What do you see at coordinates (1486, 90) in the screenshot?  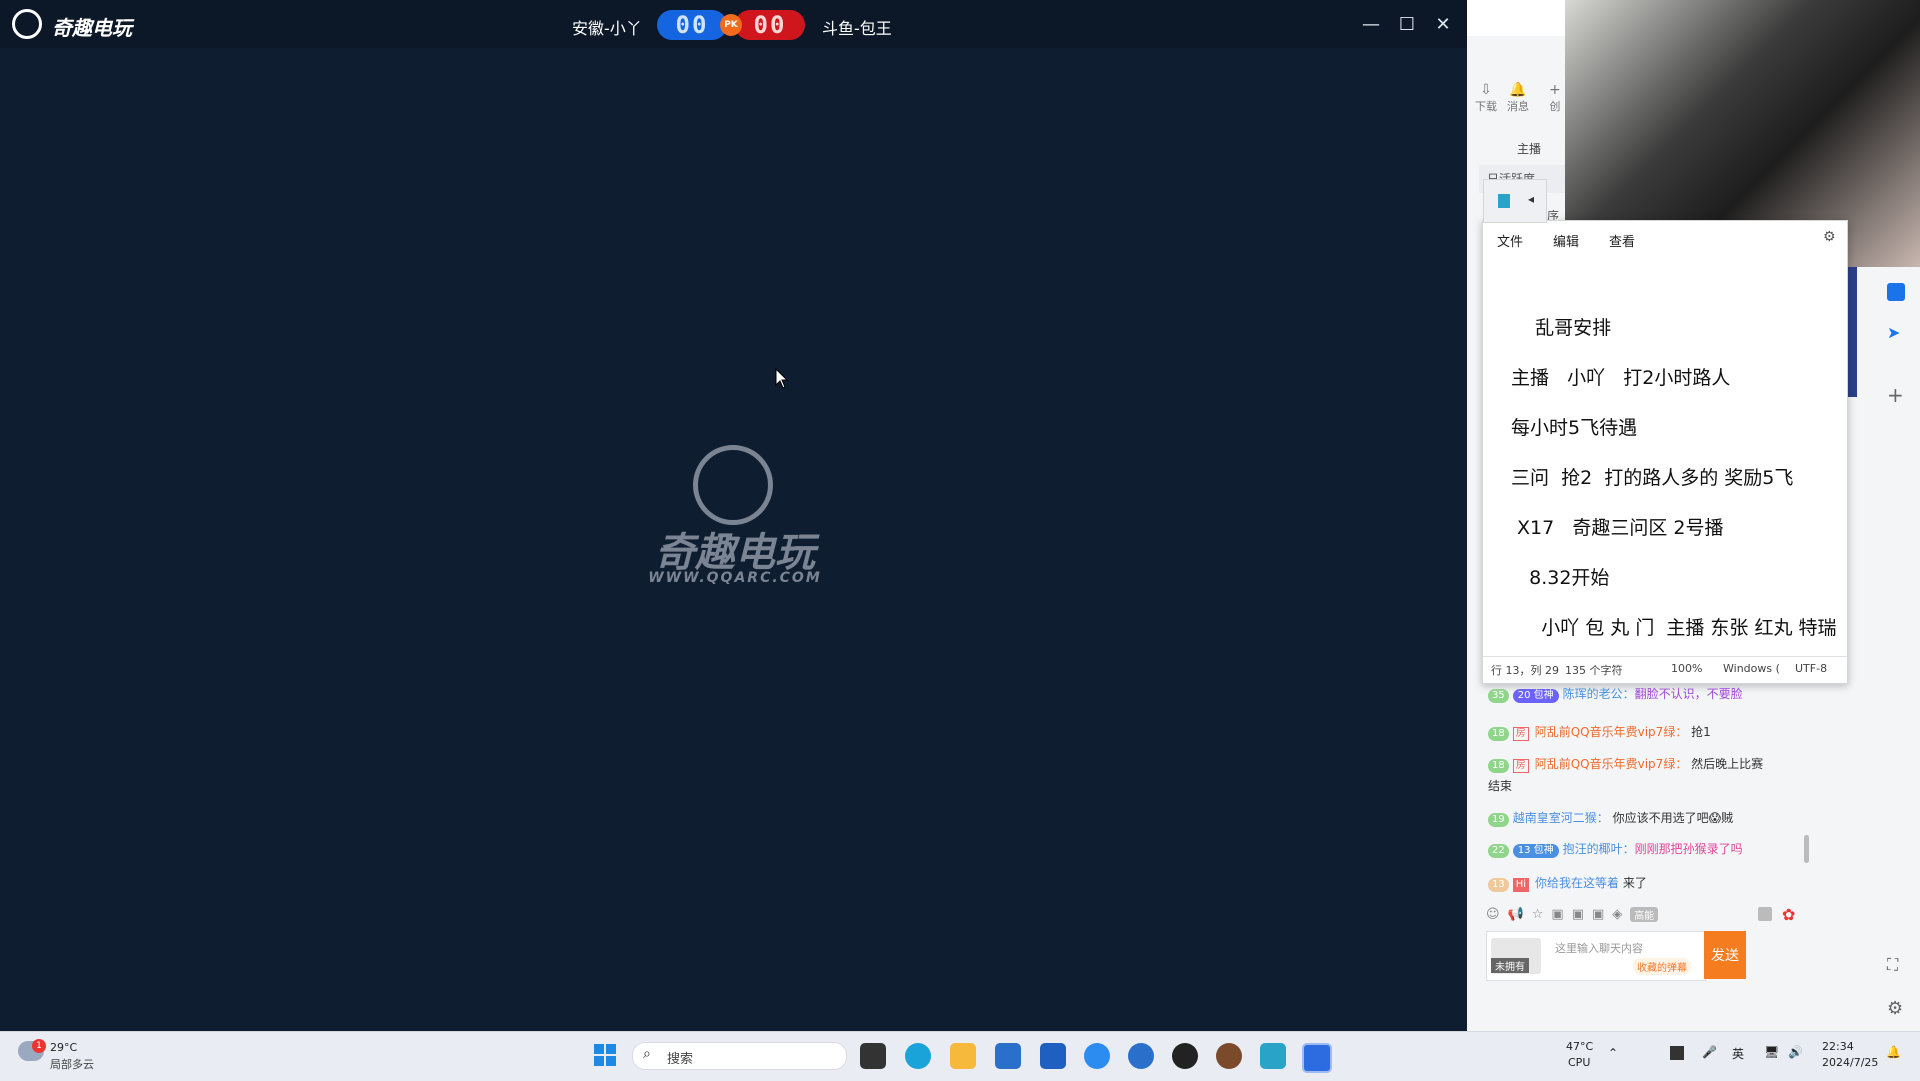 I see `download-icon: ⇩` at bounding box center [1486, 90].